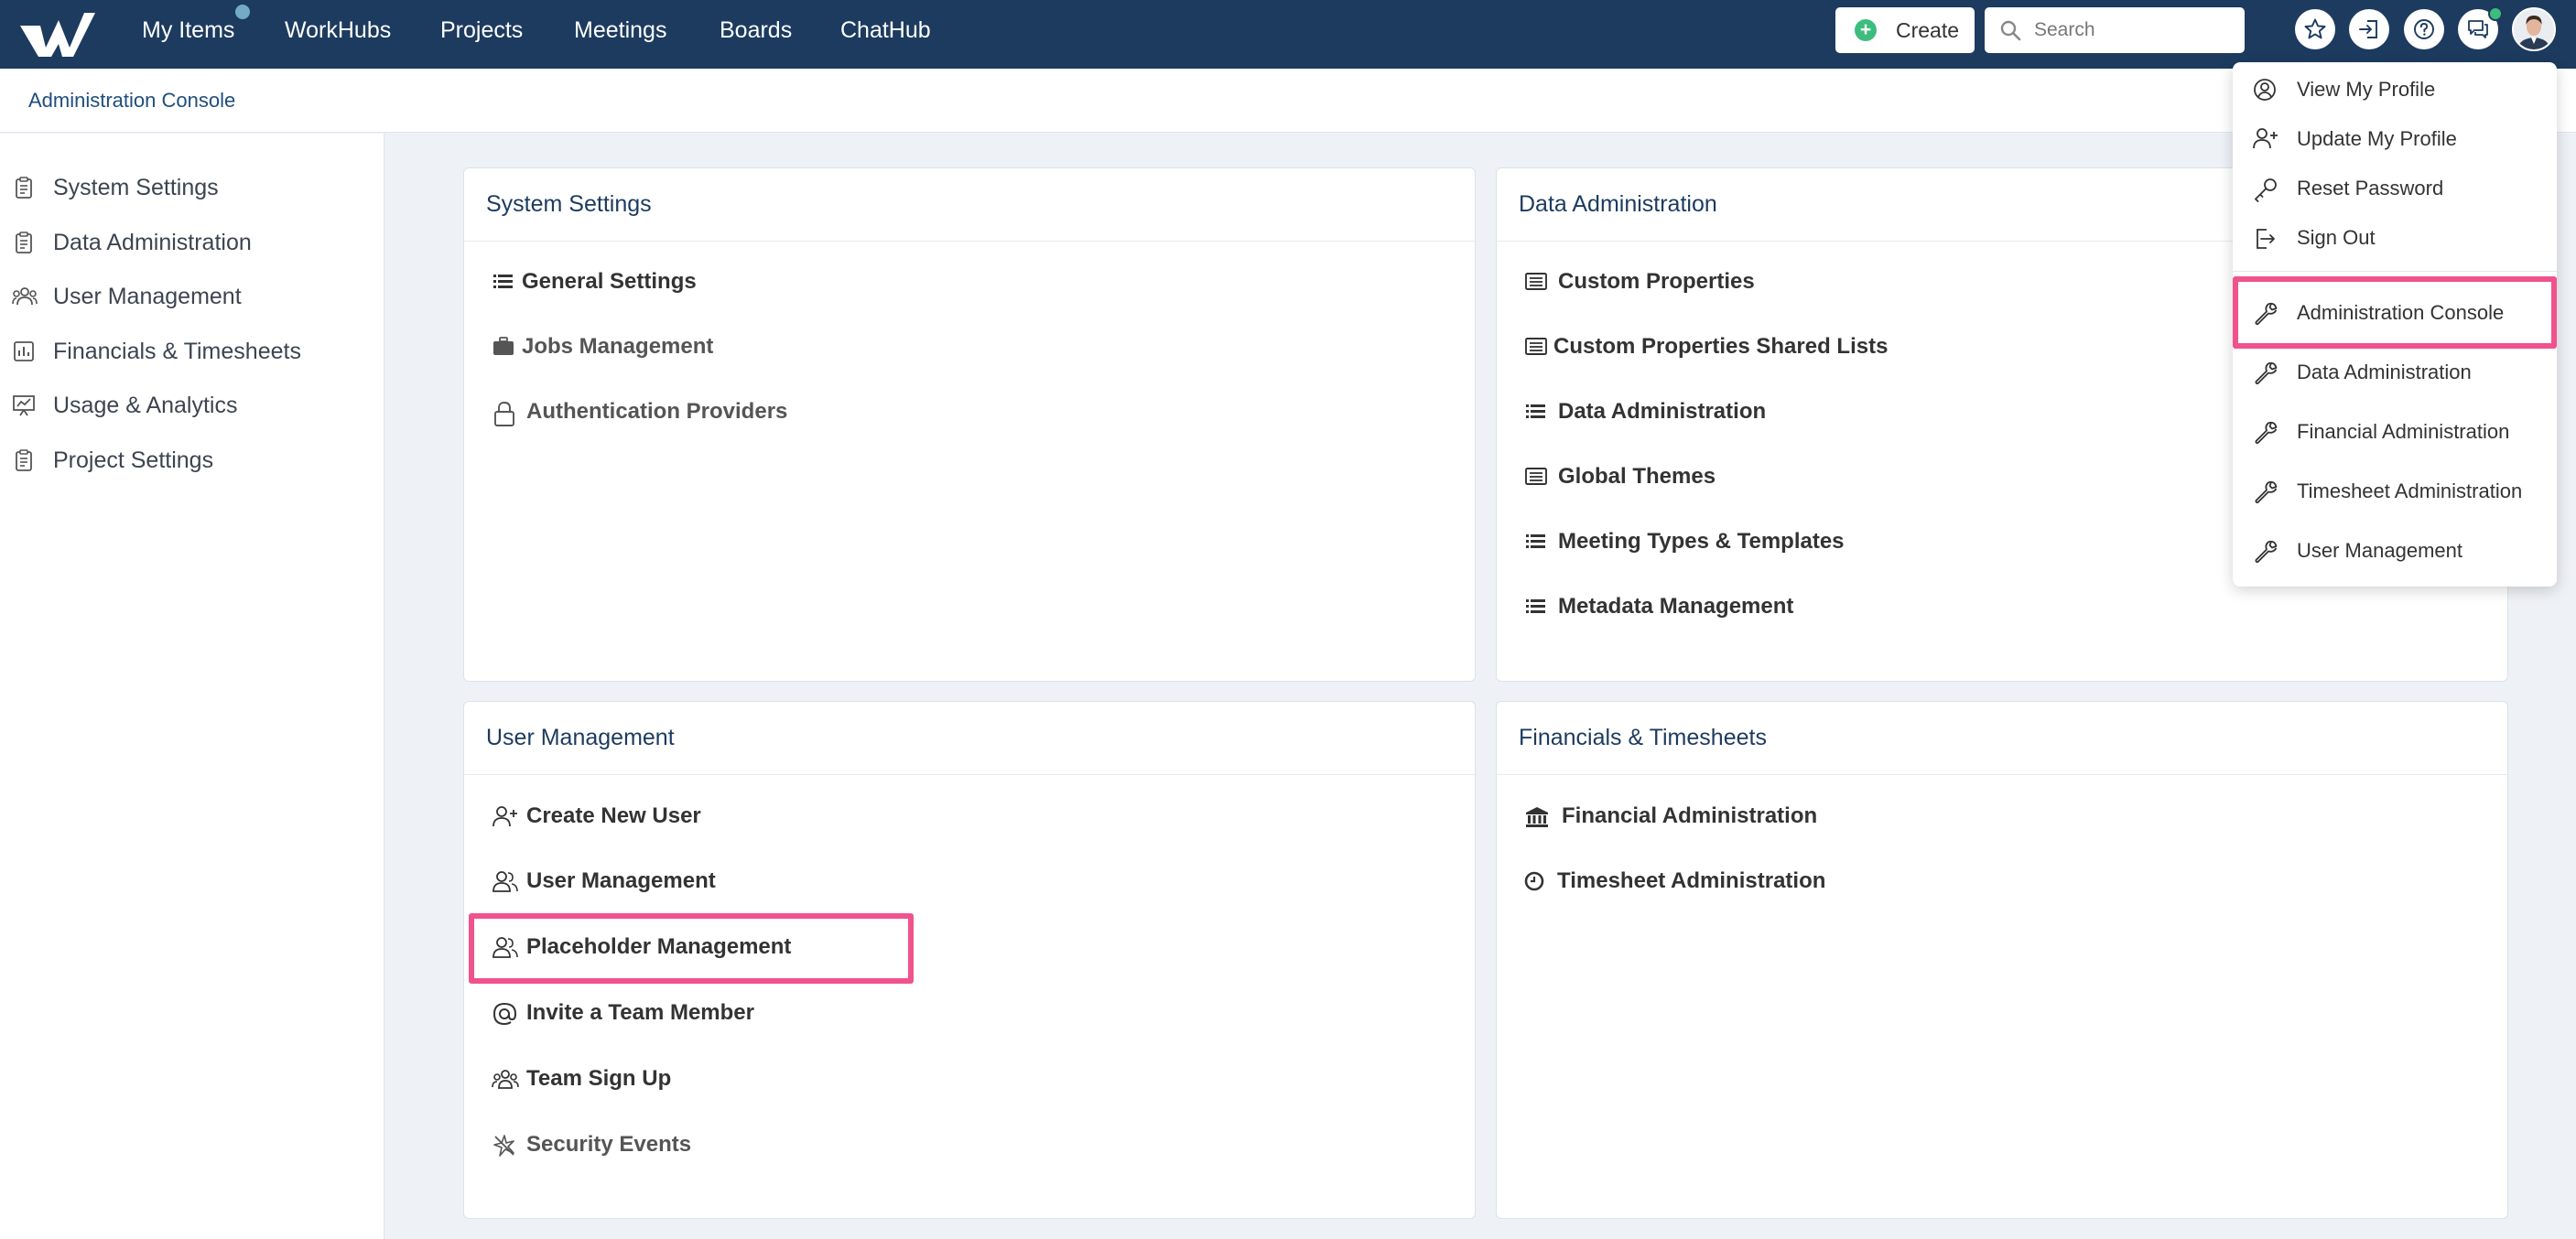 The height and width of the screenshot is (1239, 2576). What do you see at coordinates (886, 30) in the screenshot?
I see `nav-chathub: ChatHub` at bounding box center [886, 30].